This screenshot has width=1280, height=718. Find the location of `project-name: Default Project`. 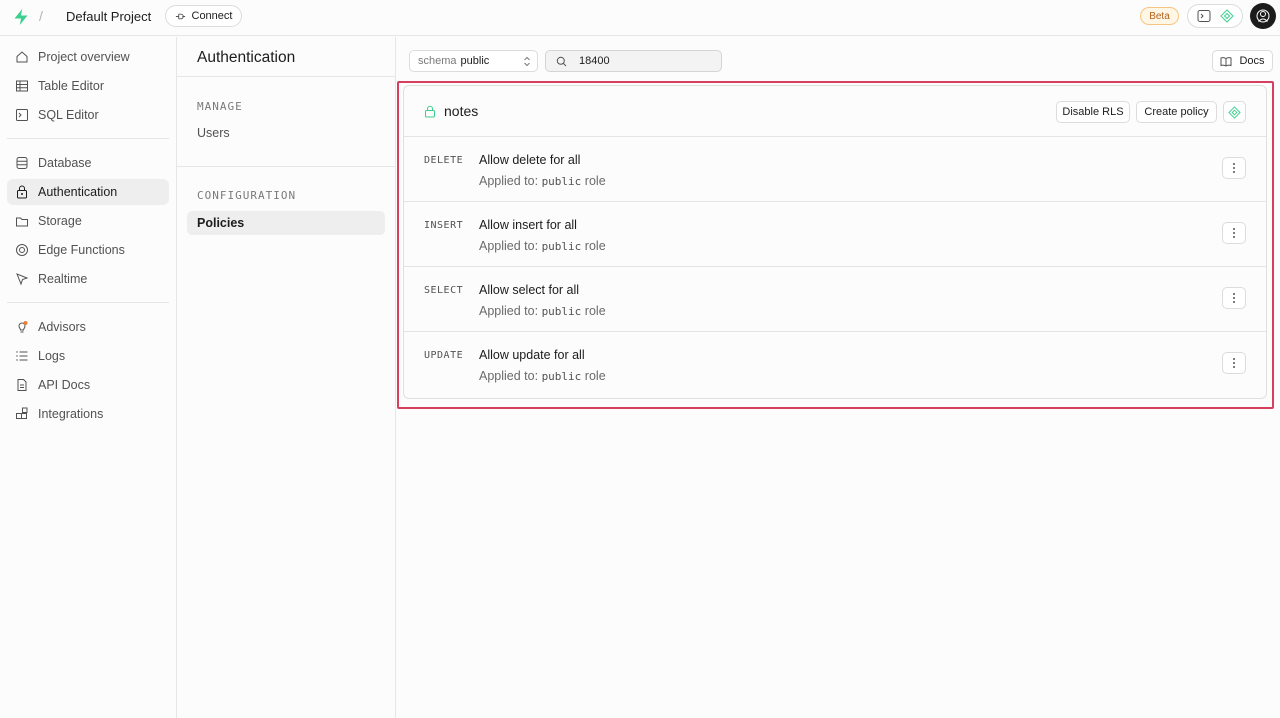

project-name: Default Project is located at coordinates (108, 16).